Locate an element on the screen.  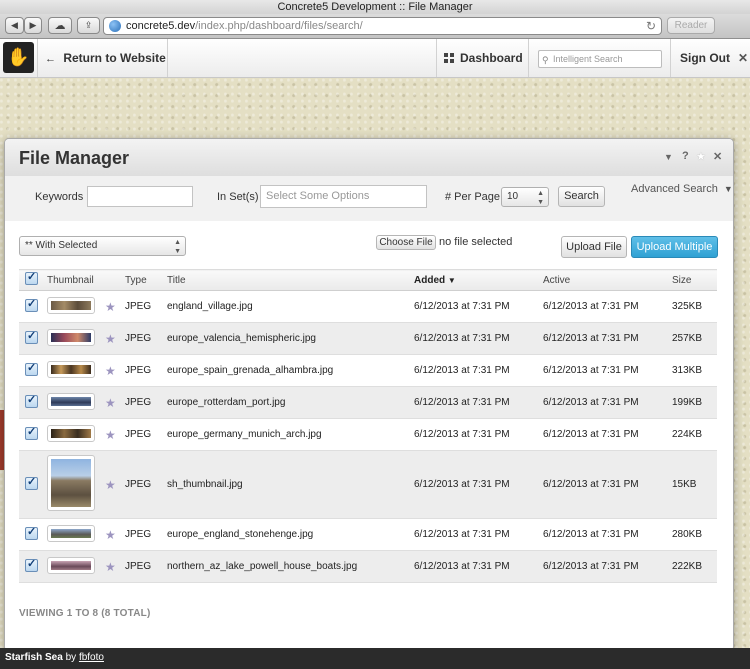
share-button: ⇪ is located at coordinates (88, 25).